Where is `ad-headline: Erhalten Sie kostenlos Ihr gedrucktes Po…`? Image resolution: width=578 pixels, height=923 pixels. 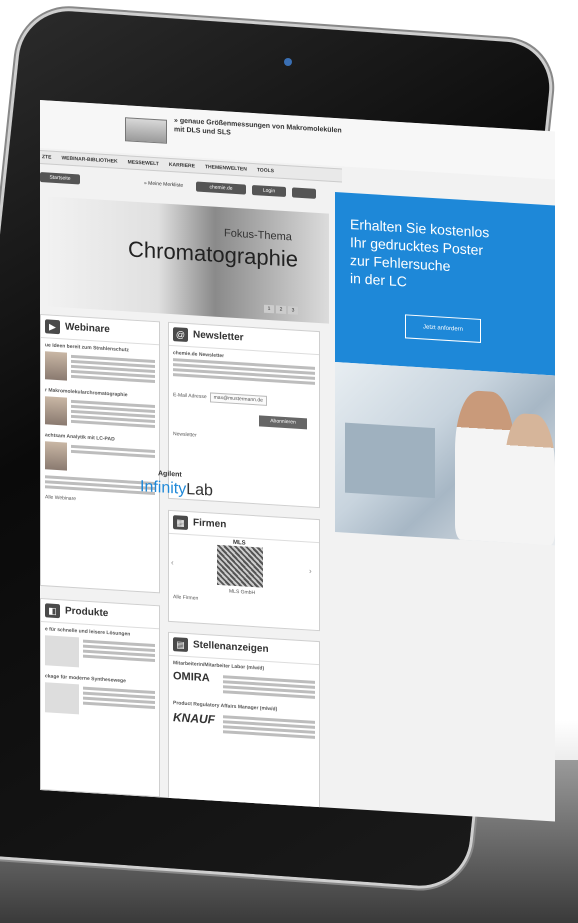 ad-headline: Erhalten Sie kostenlos Ihr gedrucktes Po… is located at coordinates (420, 252).